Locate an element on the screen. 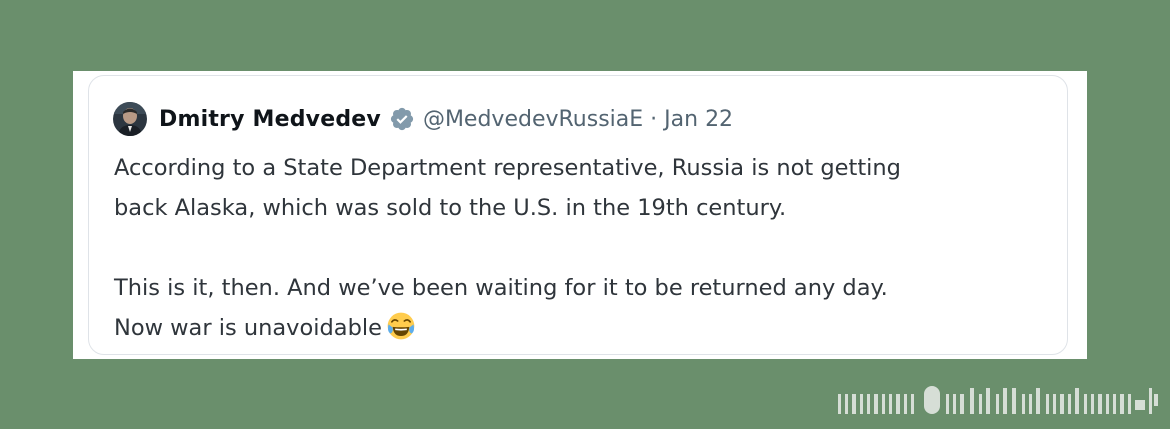 This screenshot has width=1170, height=429. tweet-line: Now war is unavoidable is located at coordinates (248, 328).